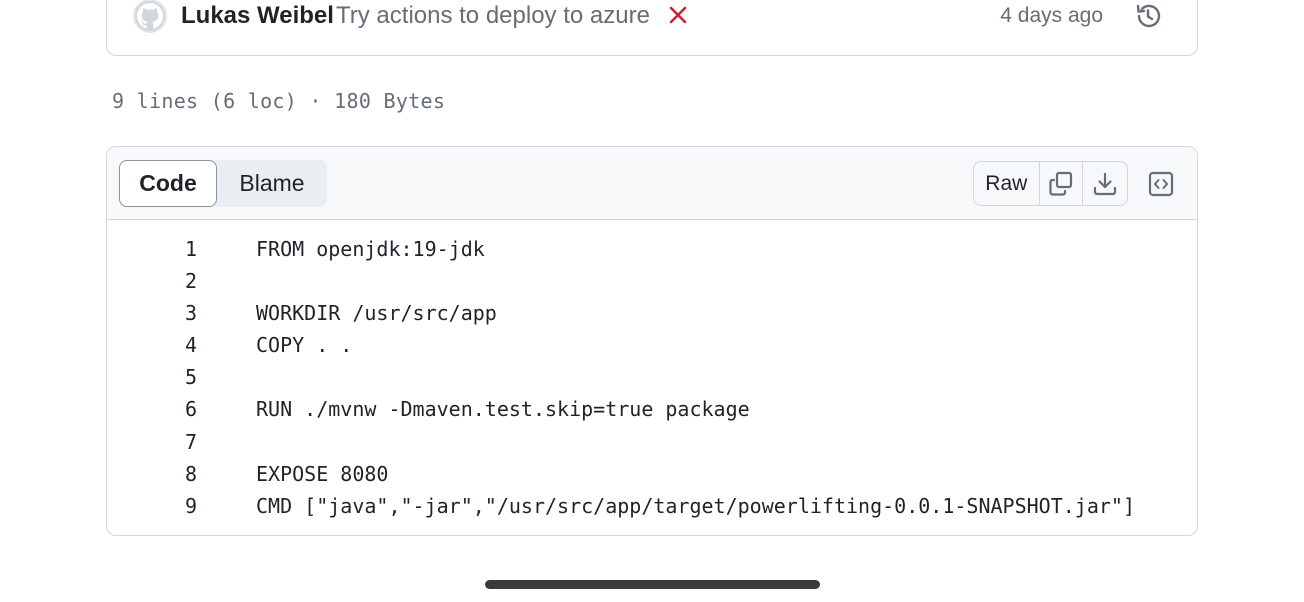 The width and height of the screenshot is (1304, 602). Describe the element at coordinates (652, 476) in the screenshot. I see `code-line: 8 EXPOSE 8080` at that location.